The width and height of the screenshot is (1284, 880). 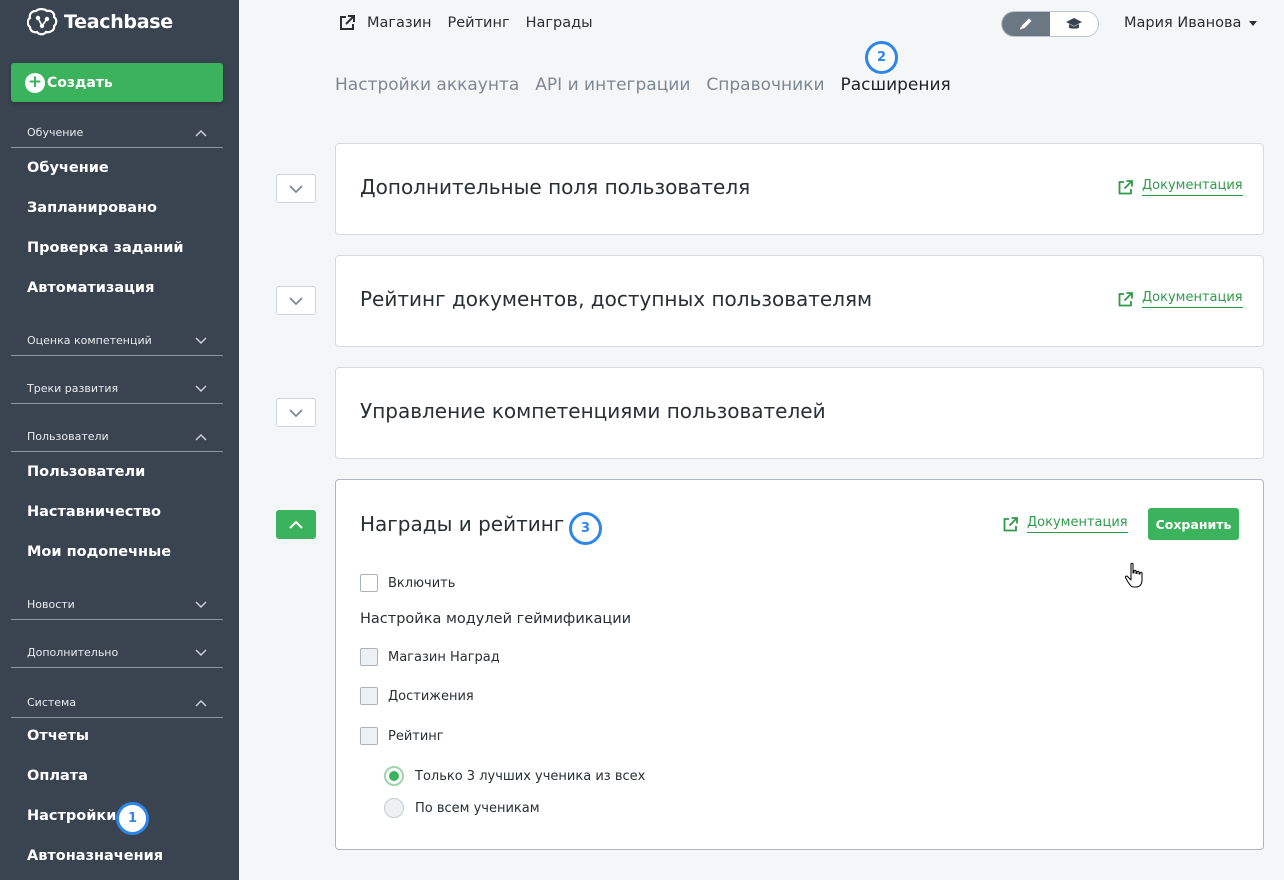 What do you see at coordinates (881, 57) in the screenshot?
I see `step-marker-2: 2` at bounding box center [881, 57].